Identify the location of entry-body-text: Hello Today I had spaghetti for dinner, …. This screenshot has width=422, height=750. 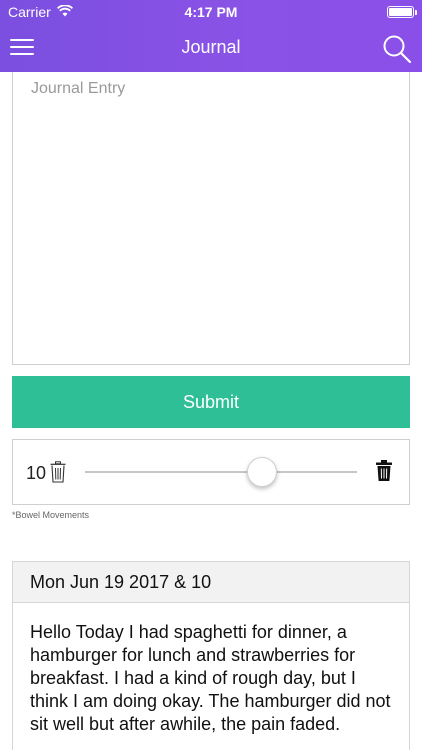
(210, 678).